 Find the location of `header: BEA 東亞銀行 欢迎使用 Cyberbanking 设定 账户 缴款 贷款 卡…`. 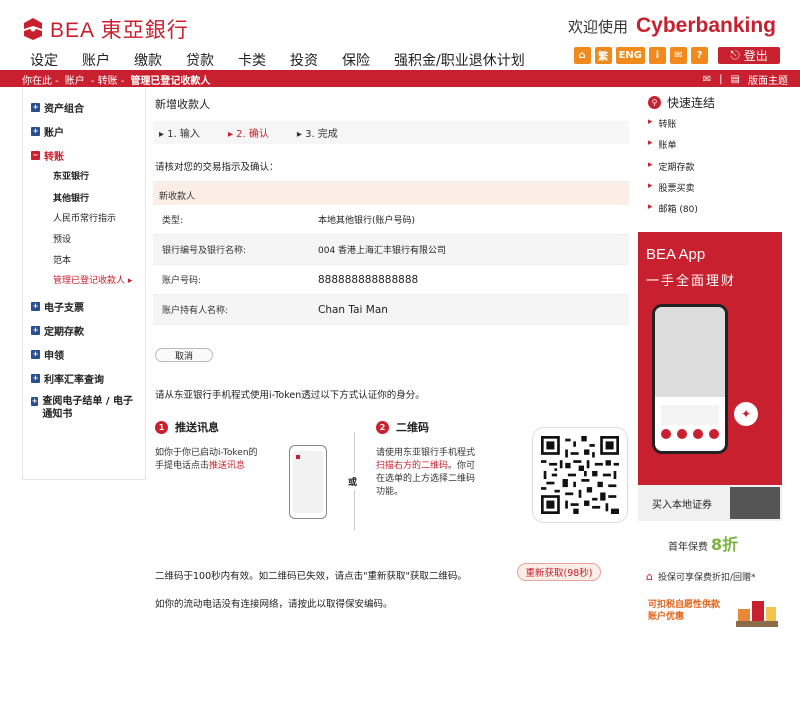

header: BEA 東亞銀行 欢迎使用 Cyberbanking 设定 账户 缴款 贷款 卡… is located at coordinates (400, 35).